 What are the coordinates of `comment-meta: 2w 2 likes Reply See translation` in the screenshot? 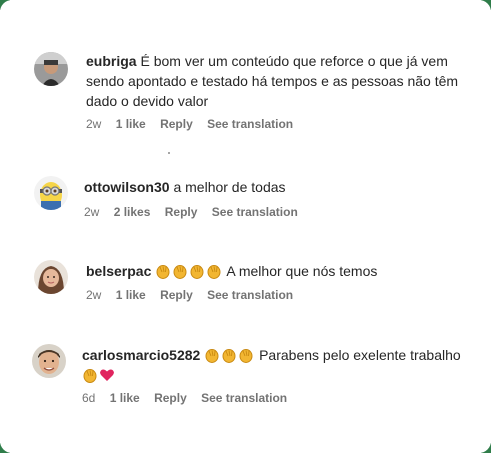 It's located at (196, 212).